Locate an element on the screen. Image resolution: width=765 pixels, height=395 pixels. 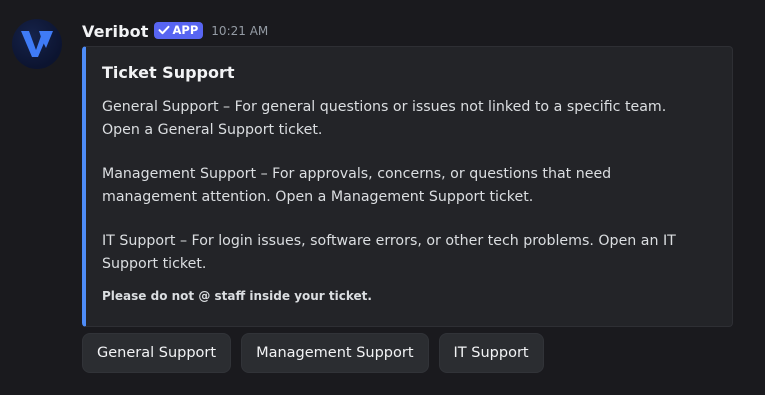
timestamp: 10:21 AM is located at coordinates (240, 31).